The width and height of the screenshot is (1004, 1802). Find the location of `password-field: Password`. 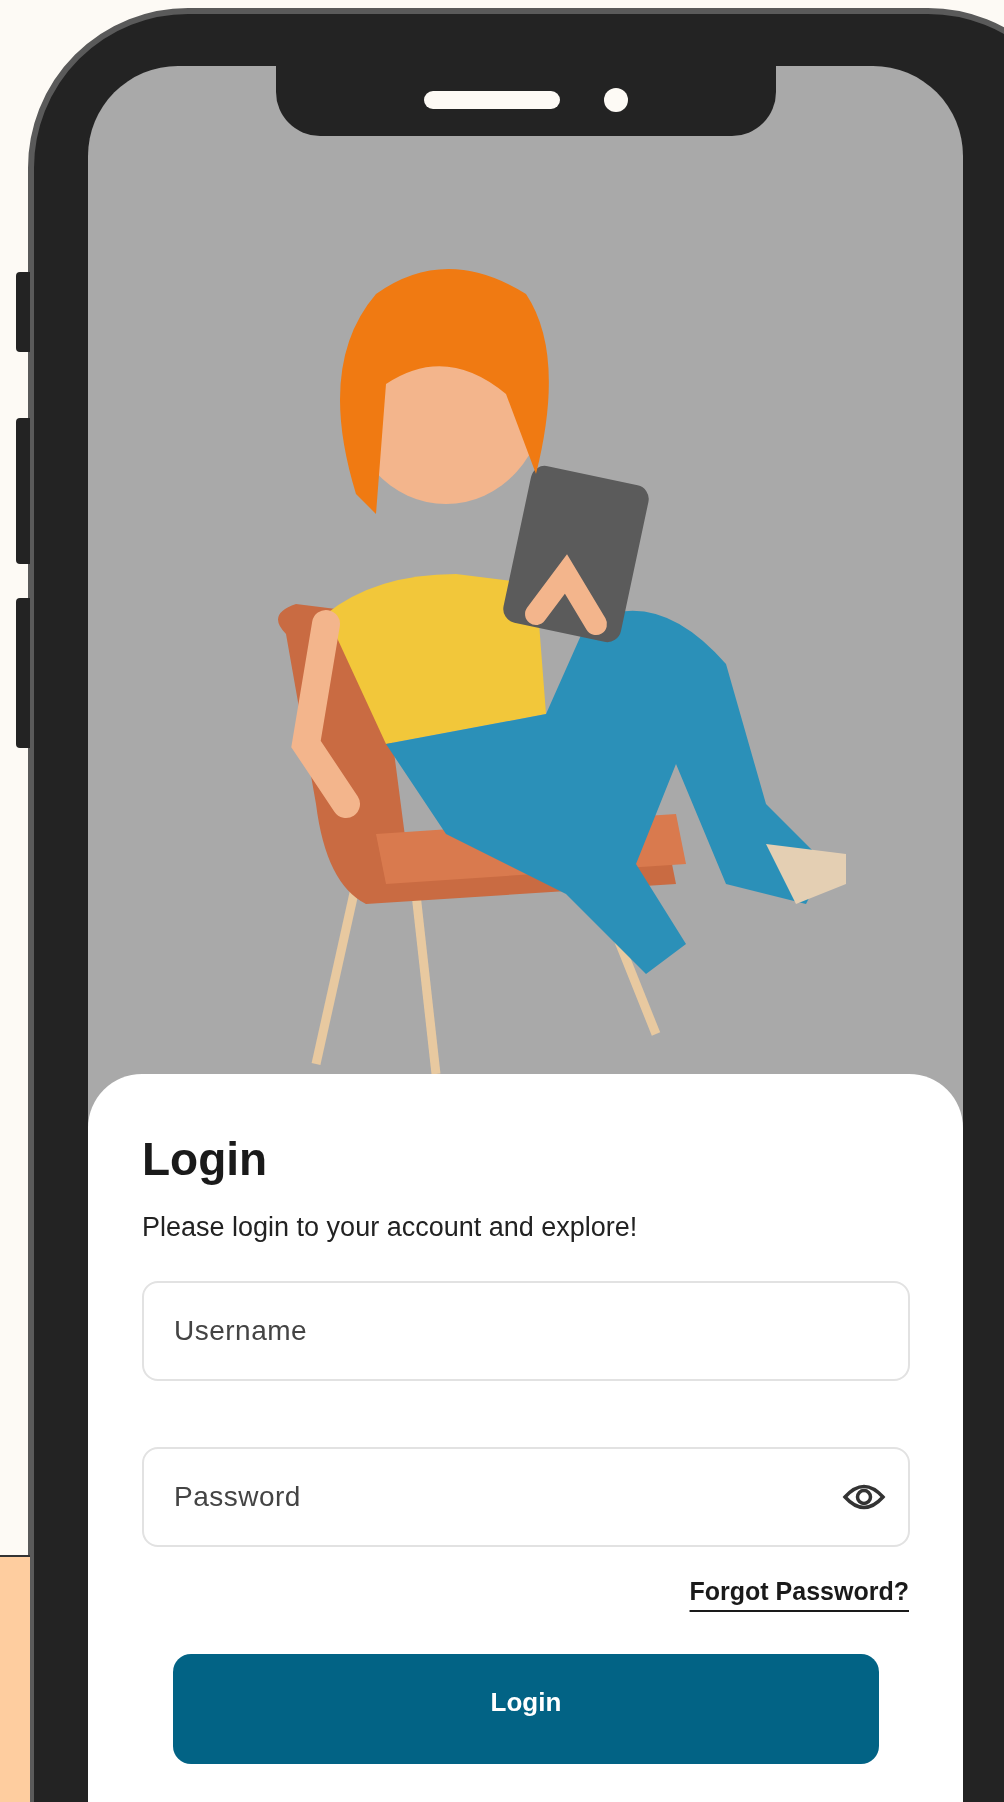

password-field: Password is located at coordinates (526, 1497).